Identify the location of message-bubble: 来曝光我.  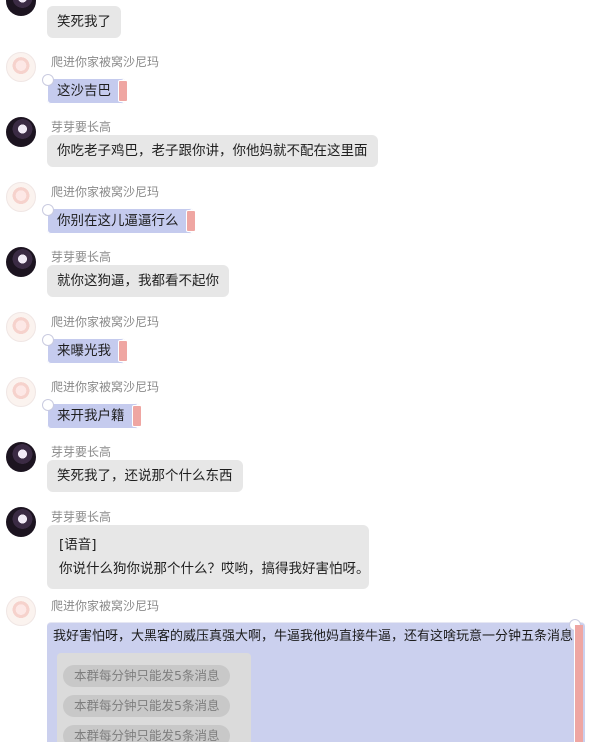
(85, 349).